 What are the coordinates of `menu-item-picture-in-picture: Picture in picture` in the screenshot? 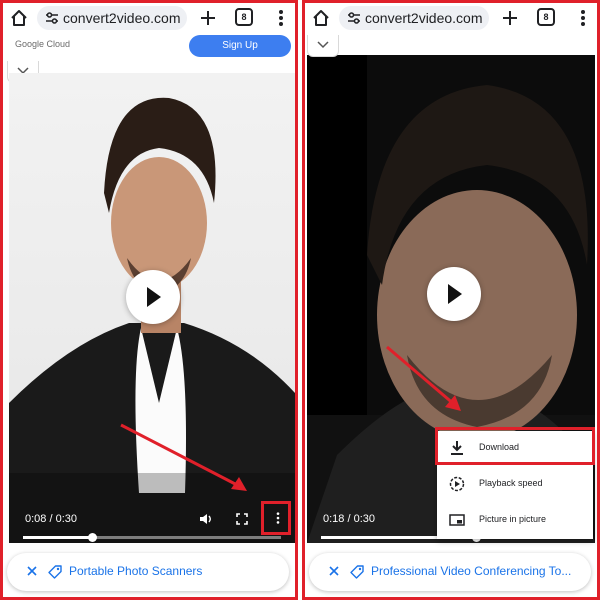 It's located at (515, 520).